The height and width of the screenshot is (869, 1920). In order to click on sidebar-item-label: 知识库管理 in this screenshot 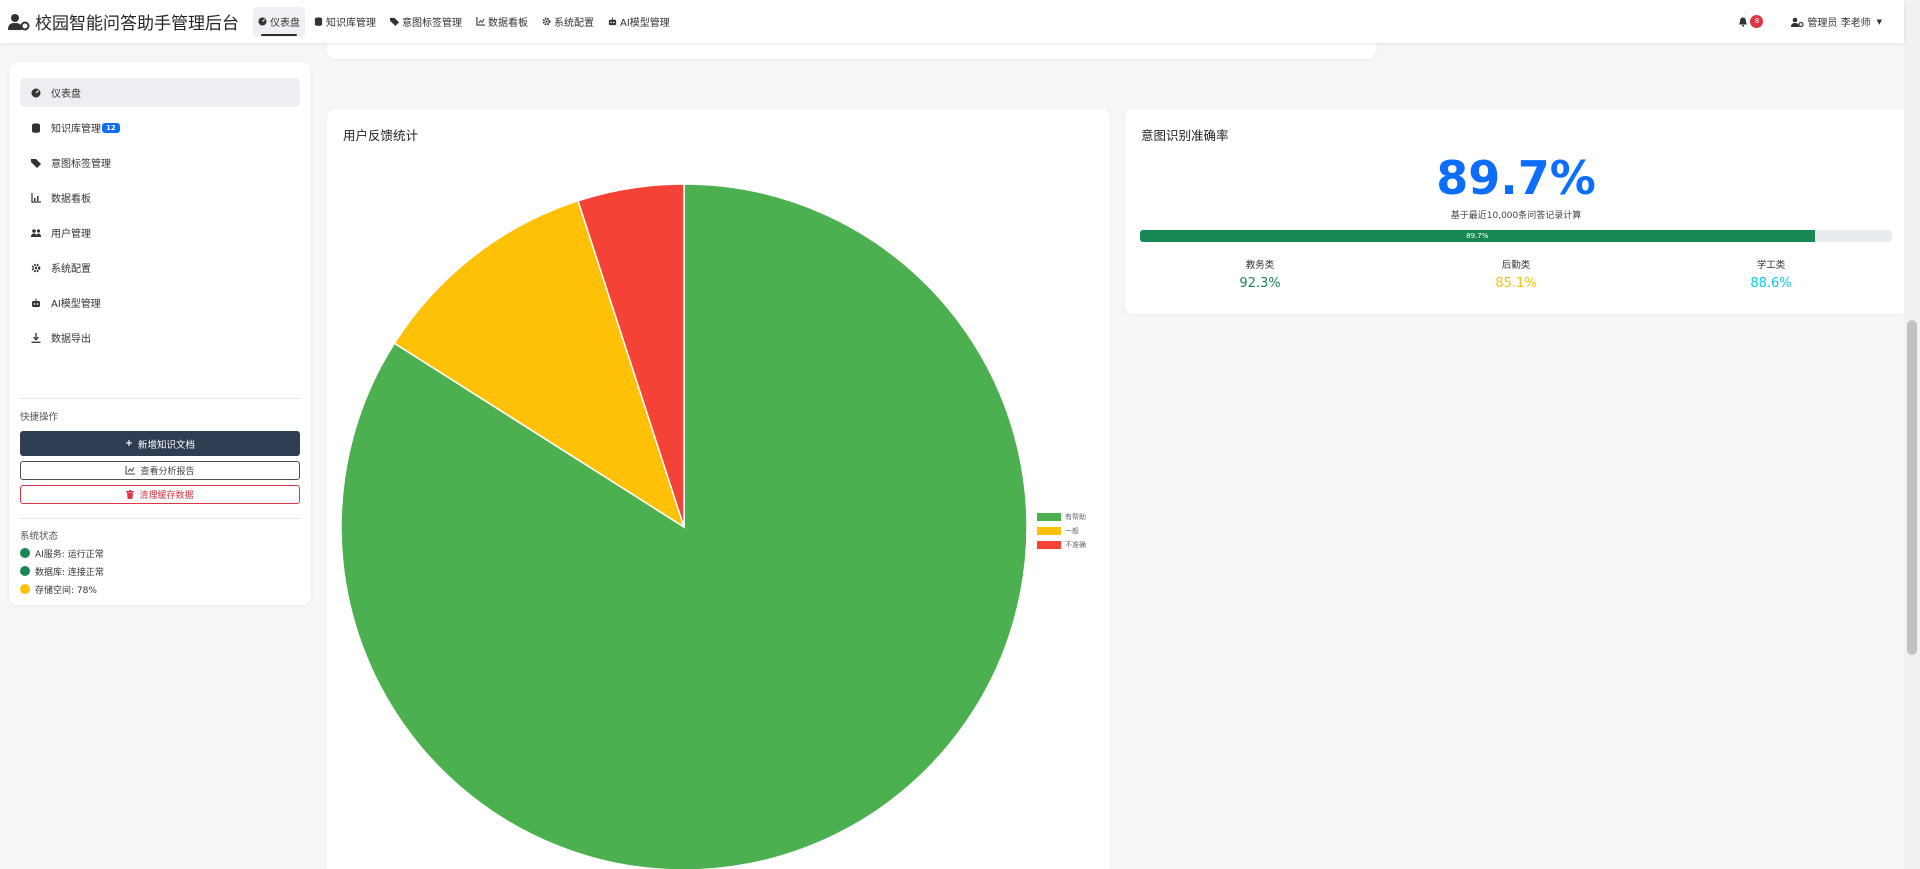, I will do `click(76, 129)`.